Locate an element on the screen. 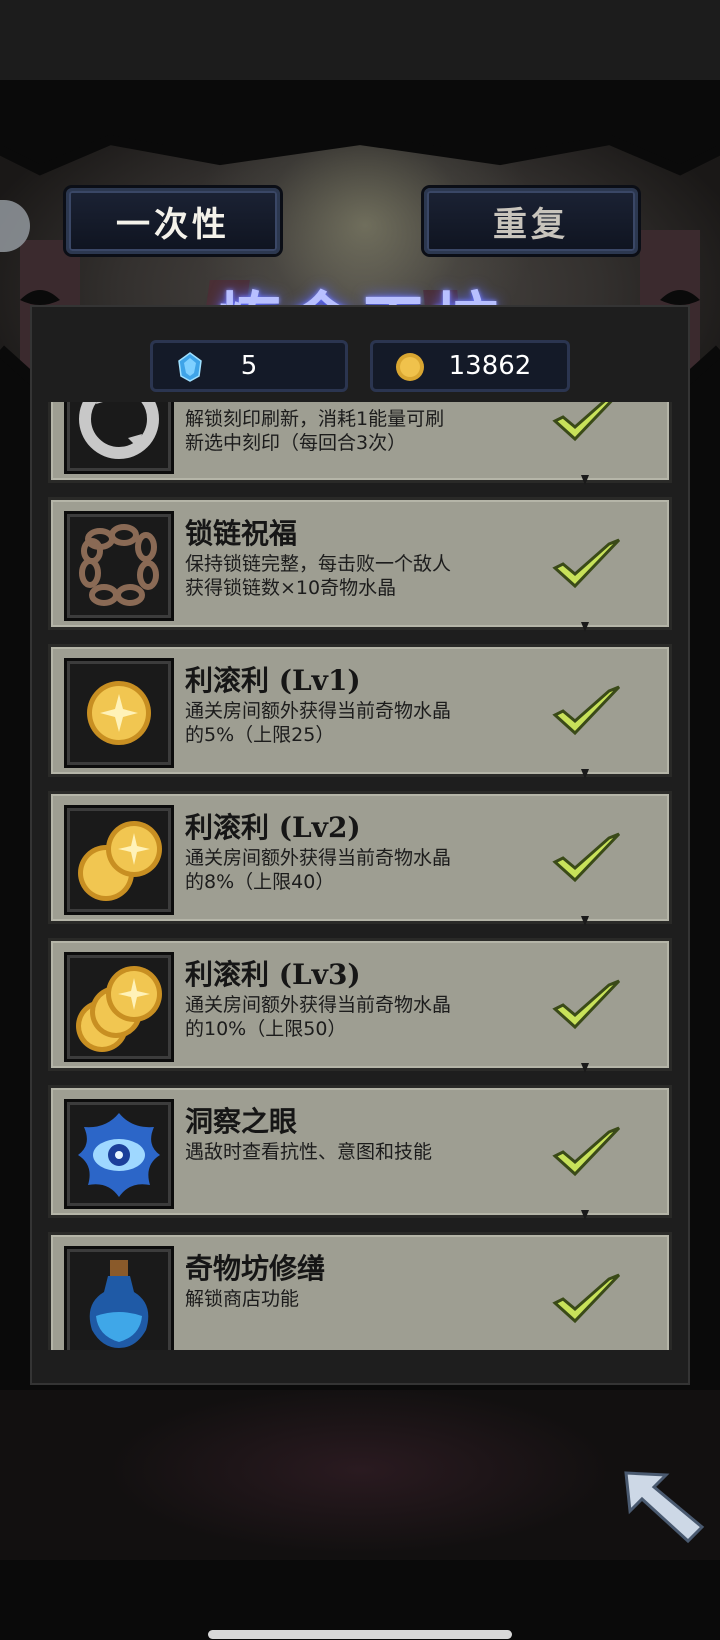 This screenshot has width=720, height=1640. item-name: 洞察之眼 is located at coordinates (241, 1121).